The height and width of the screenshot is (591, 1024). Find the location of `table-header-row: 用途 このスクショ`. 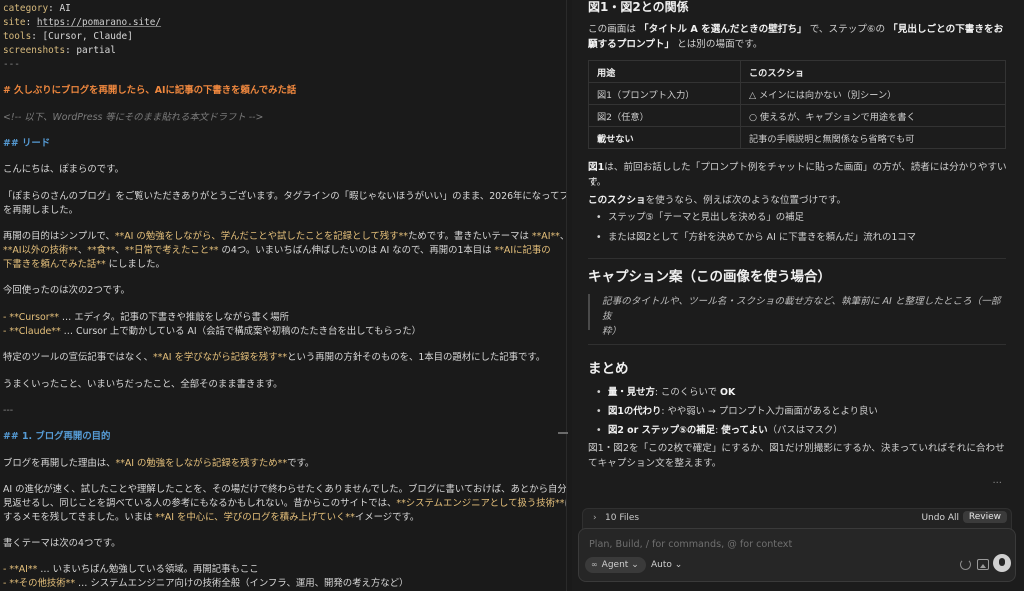

table-header-row: 用途 このスクショ is located at coordinates (797, 71).